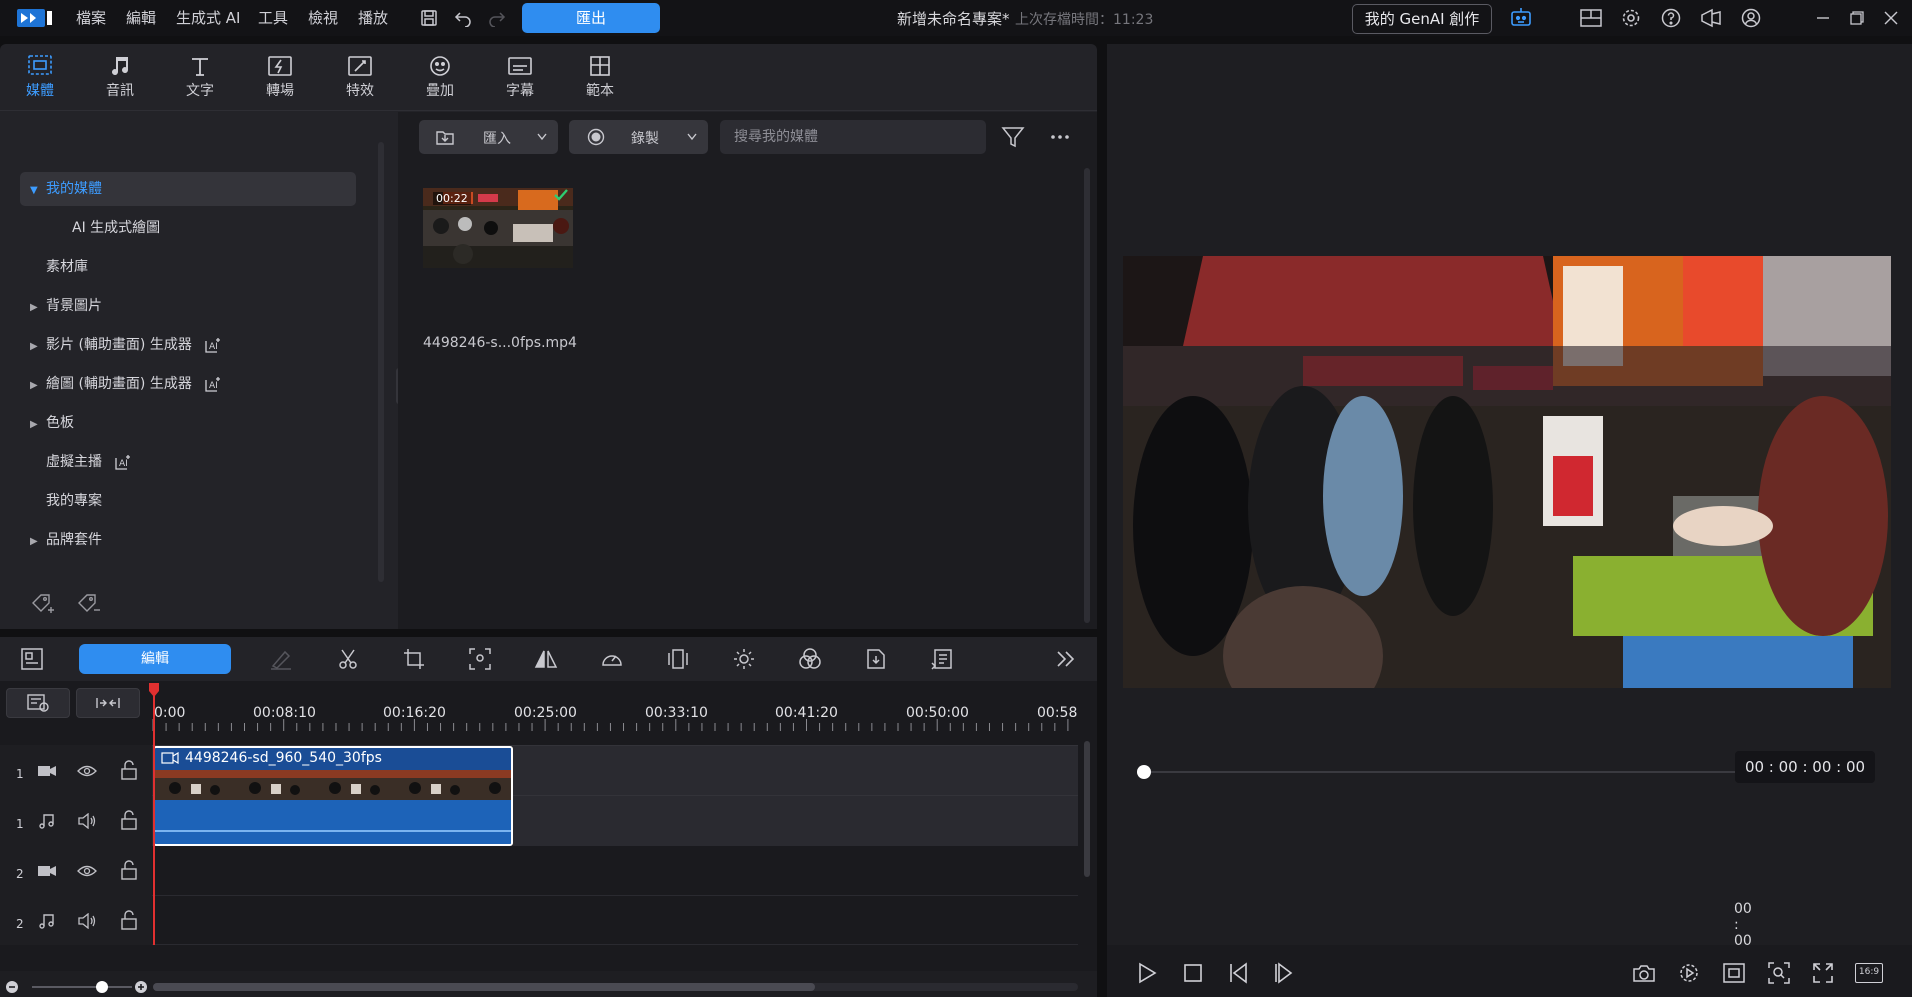 The image size is (1912, 997). Describe the element at coordinates (66, 540) in the screenshot. I see `tree-item-brand-kit: ▶ 品牌套件` at that location.